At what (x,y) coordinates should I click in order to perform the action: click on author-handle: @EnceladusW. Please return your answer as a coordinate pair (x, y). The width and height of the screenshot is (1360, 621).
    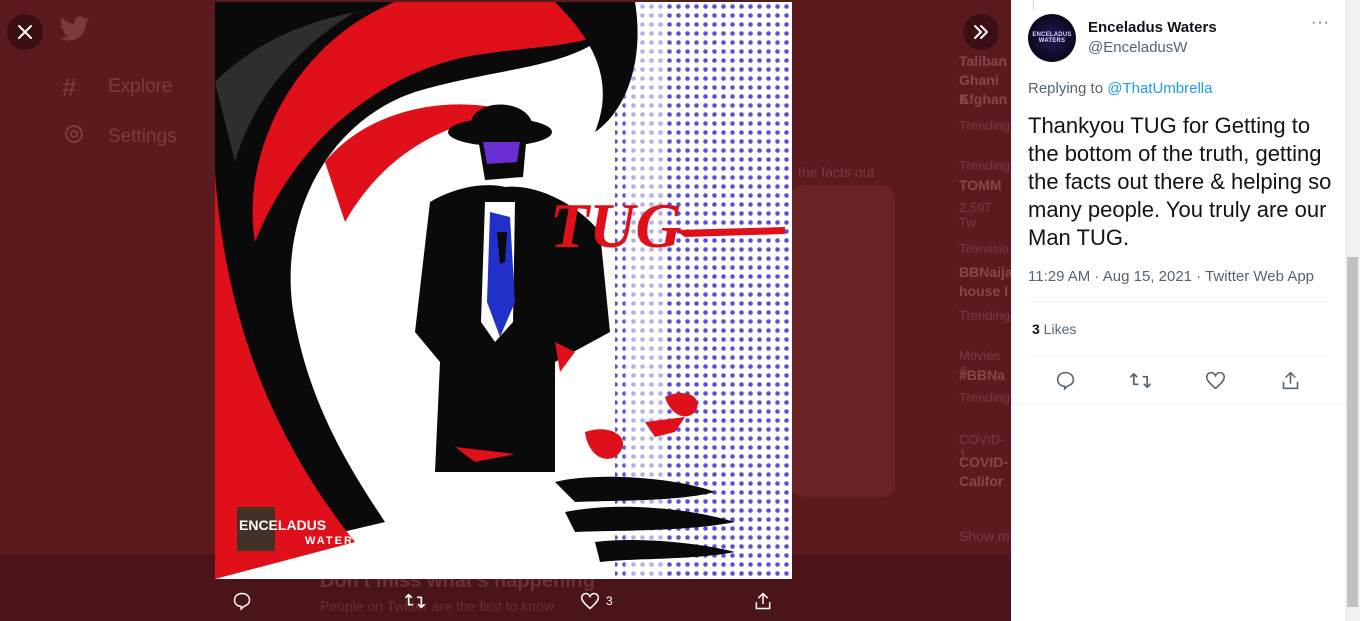
    Looking at the image, I should click on (1137, 47).